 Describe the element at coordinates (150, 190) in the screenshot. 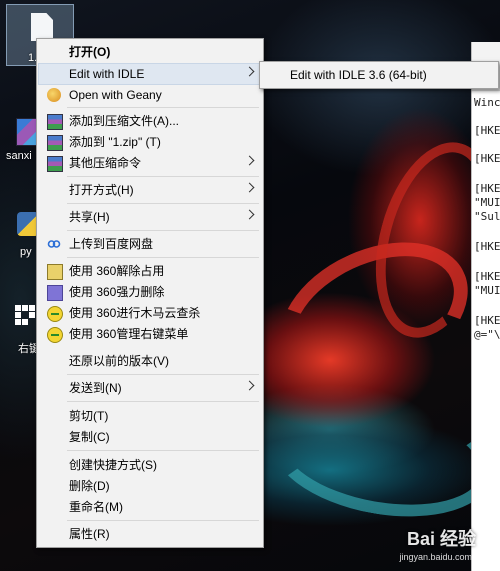

I see `menu-item-open-with: 打开方式(H)` at that location.